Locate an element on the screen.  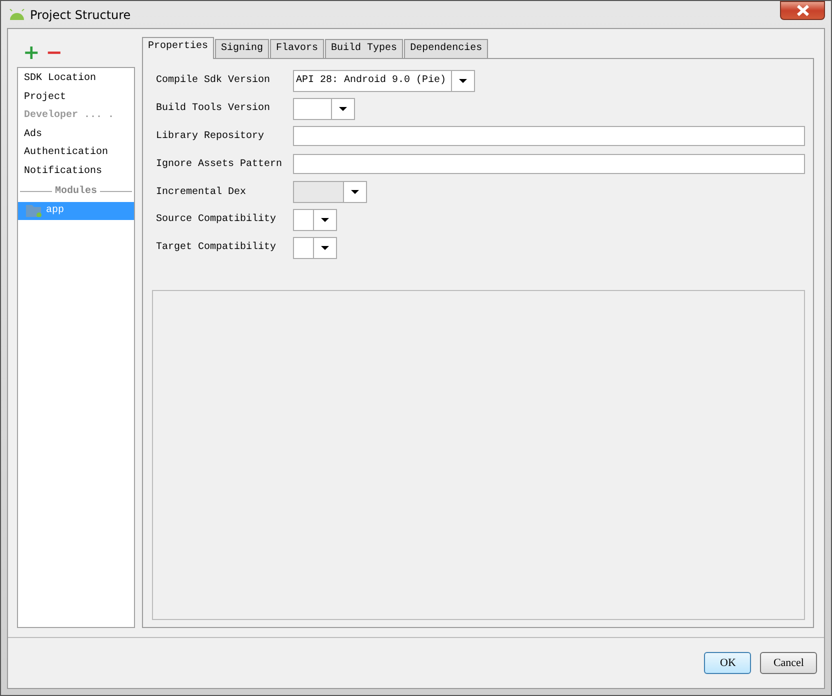
sidebar-item: Developer ... . is located at coordinates (69, 116).